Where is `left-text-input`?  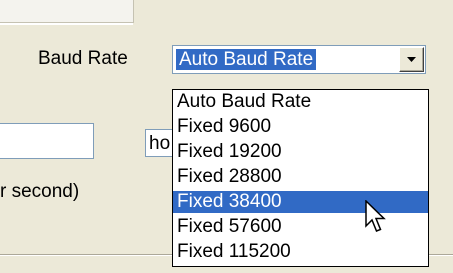 left-text-input is located at coordinates (47, 141).